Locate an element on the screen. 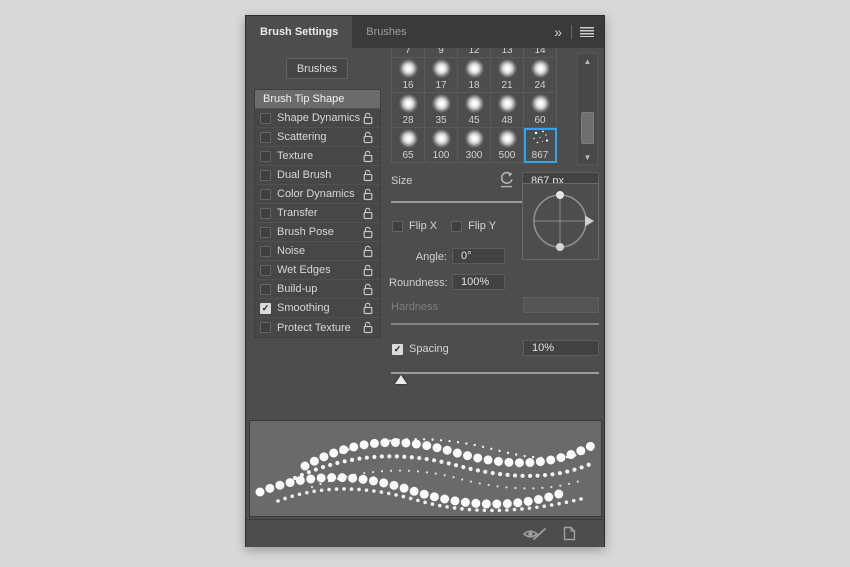  brush-size-label: 17 is located at coordinates (441, 85).